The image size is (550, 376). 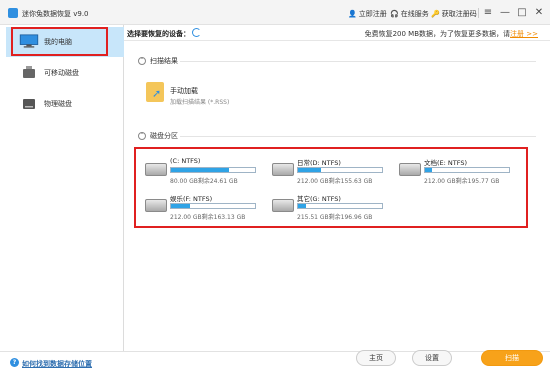 I want to click on partition-name: 娱乐(F: NTFS), so click(x=191, y=199).